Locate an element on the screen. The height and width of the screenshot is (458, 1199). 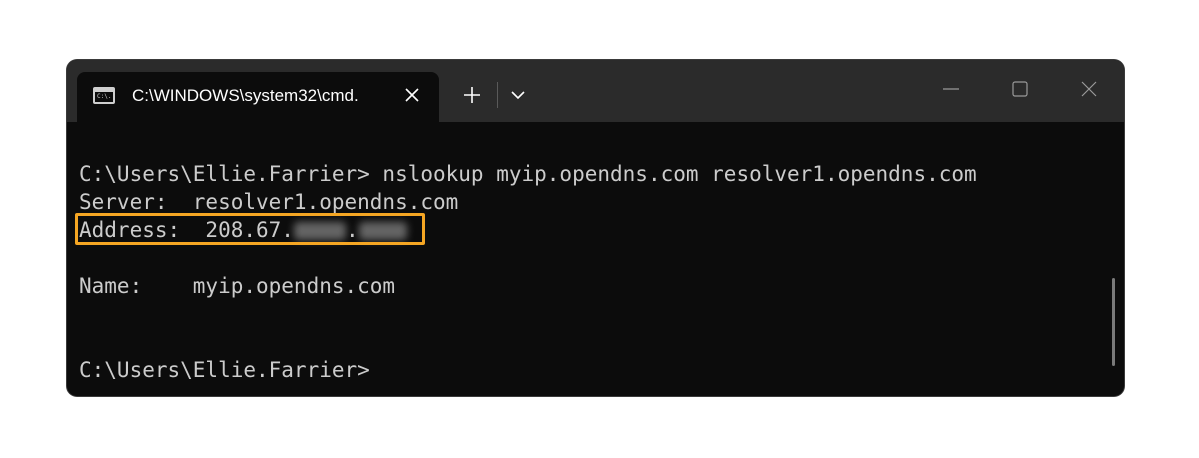
title-bar: C:\. C:\WINDOWS\system32\cmd. is located at coordinates (595, 91).